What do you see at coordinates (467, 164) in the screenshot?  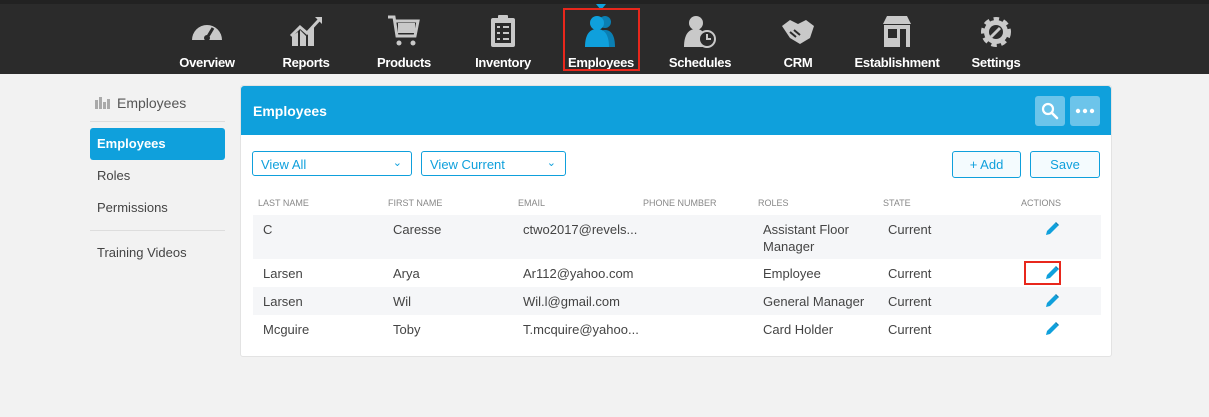 I see `filter-state-value: View Current` at bounding box center [467, 164].